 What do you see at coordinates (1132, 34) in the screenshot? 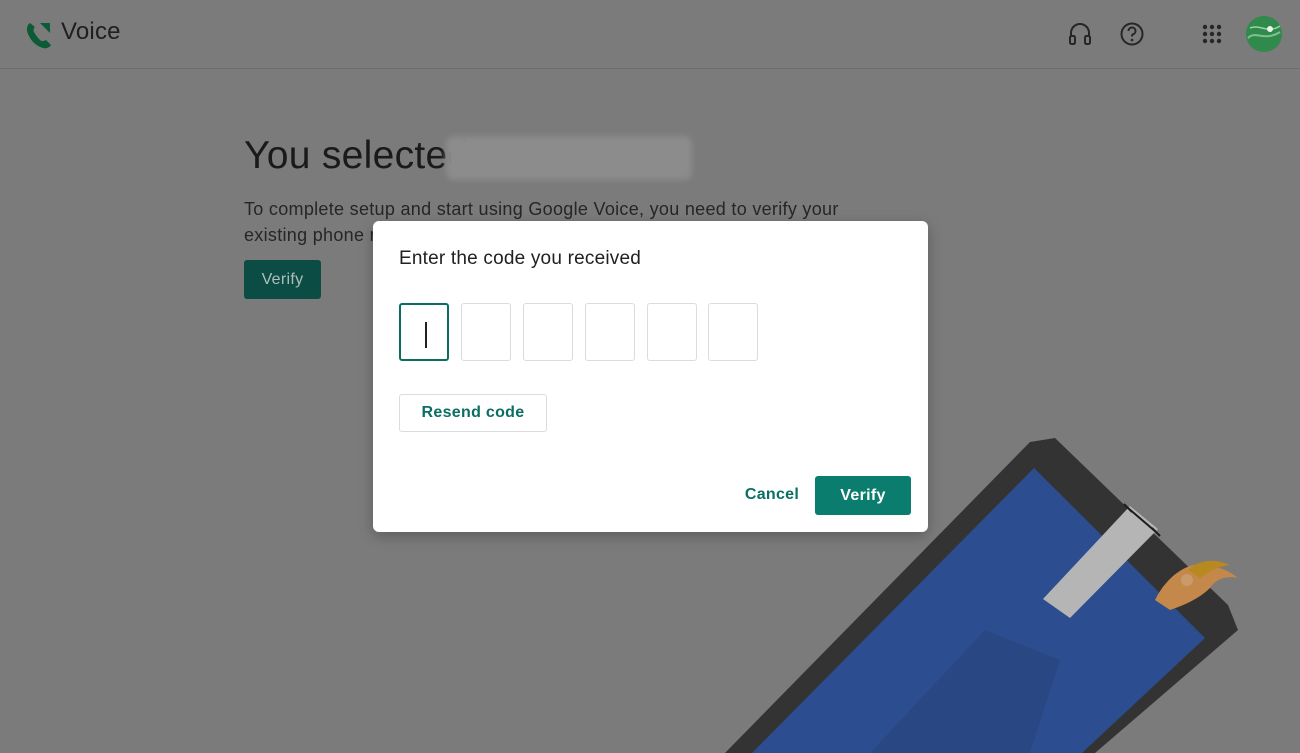
I see `help-icon` at bounding box center [1132, 34].